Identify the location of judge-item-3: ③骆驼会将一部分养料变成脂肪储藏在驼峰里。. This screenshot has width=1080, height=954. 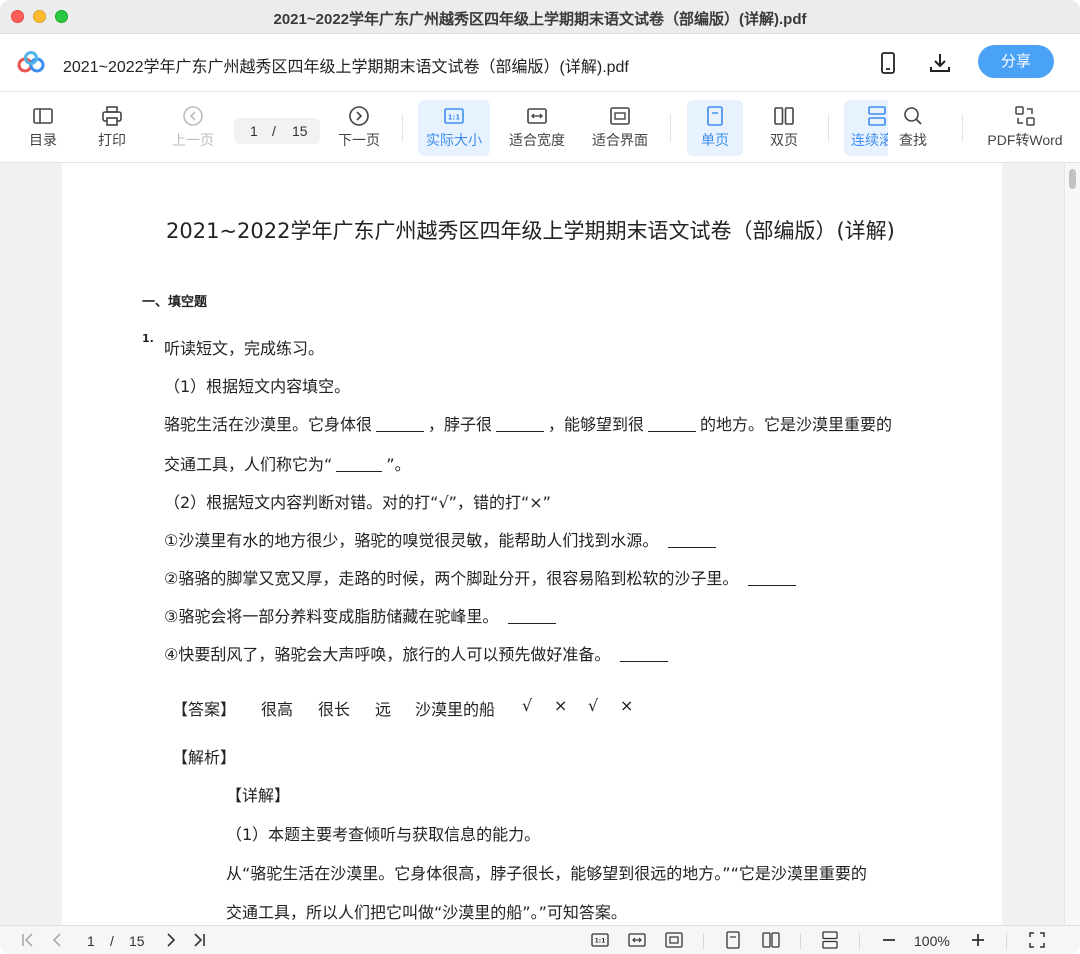
(362, 615).